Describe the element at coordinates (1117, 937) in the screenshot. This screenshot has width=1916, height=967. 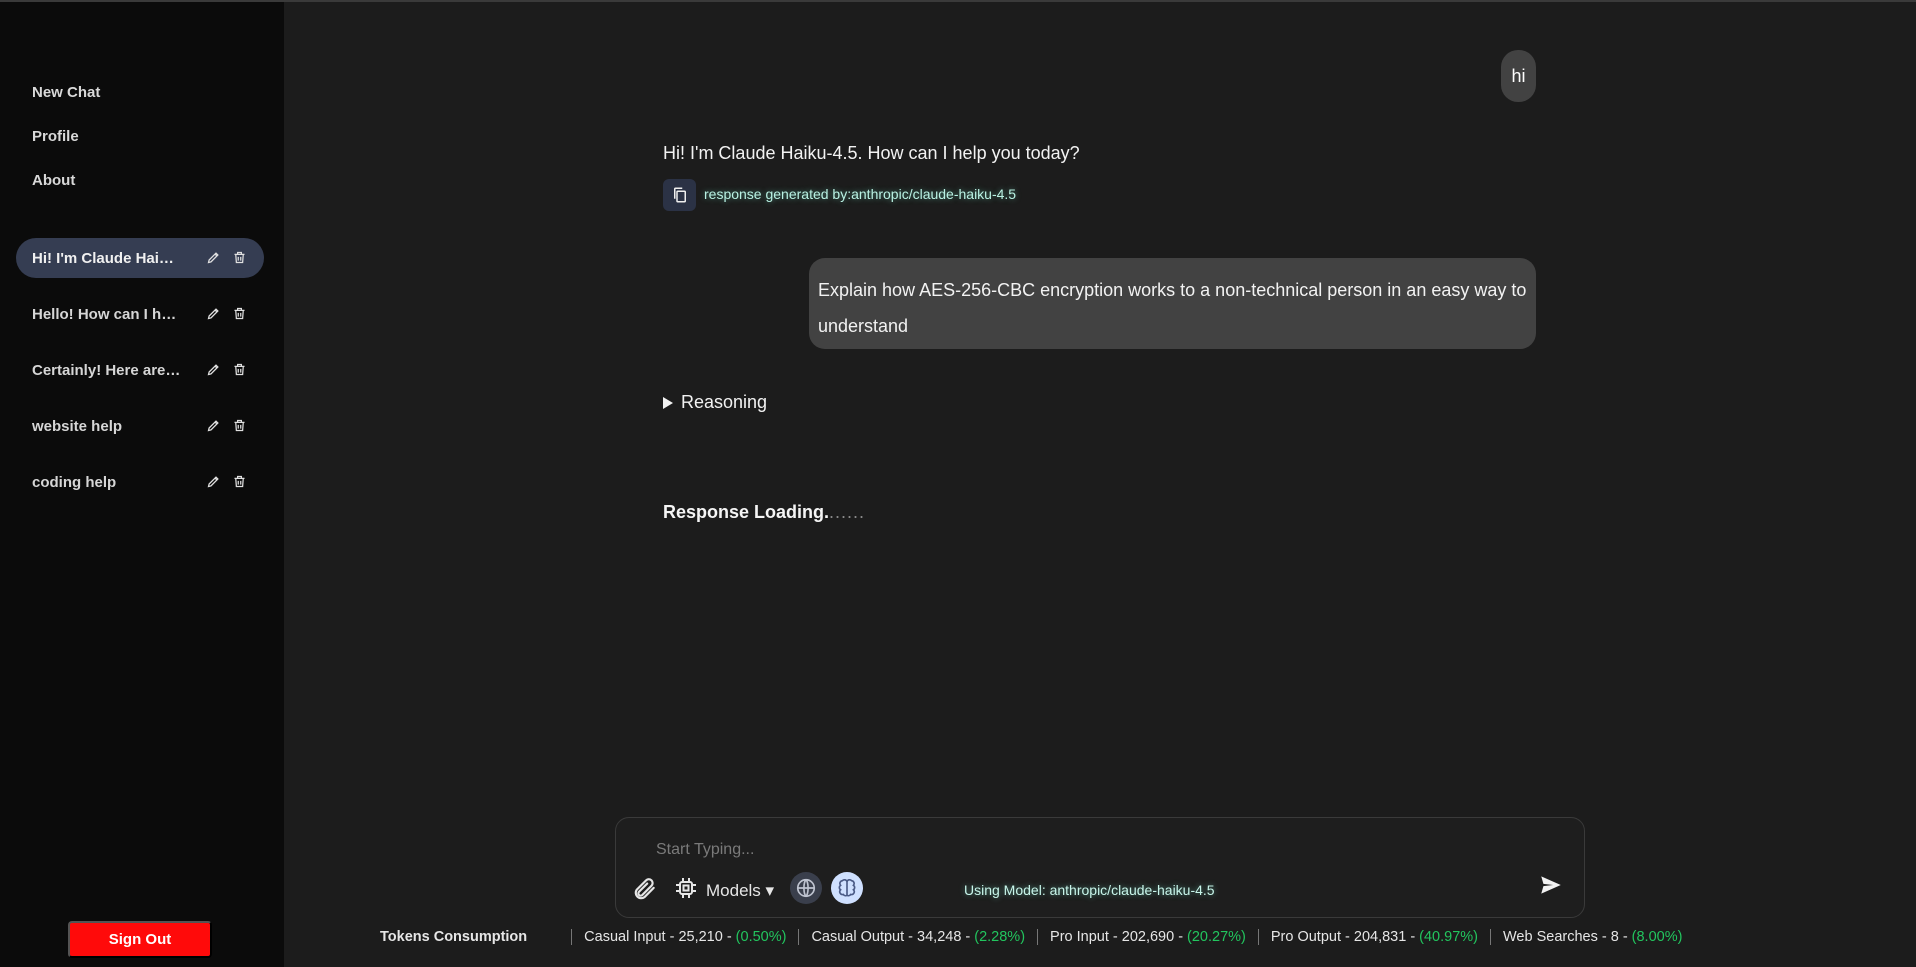
I see `token-stat-label: Pro Input - 202,690 -` at that location.